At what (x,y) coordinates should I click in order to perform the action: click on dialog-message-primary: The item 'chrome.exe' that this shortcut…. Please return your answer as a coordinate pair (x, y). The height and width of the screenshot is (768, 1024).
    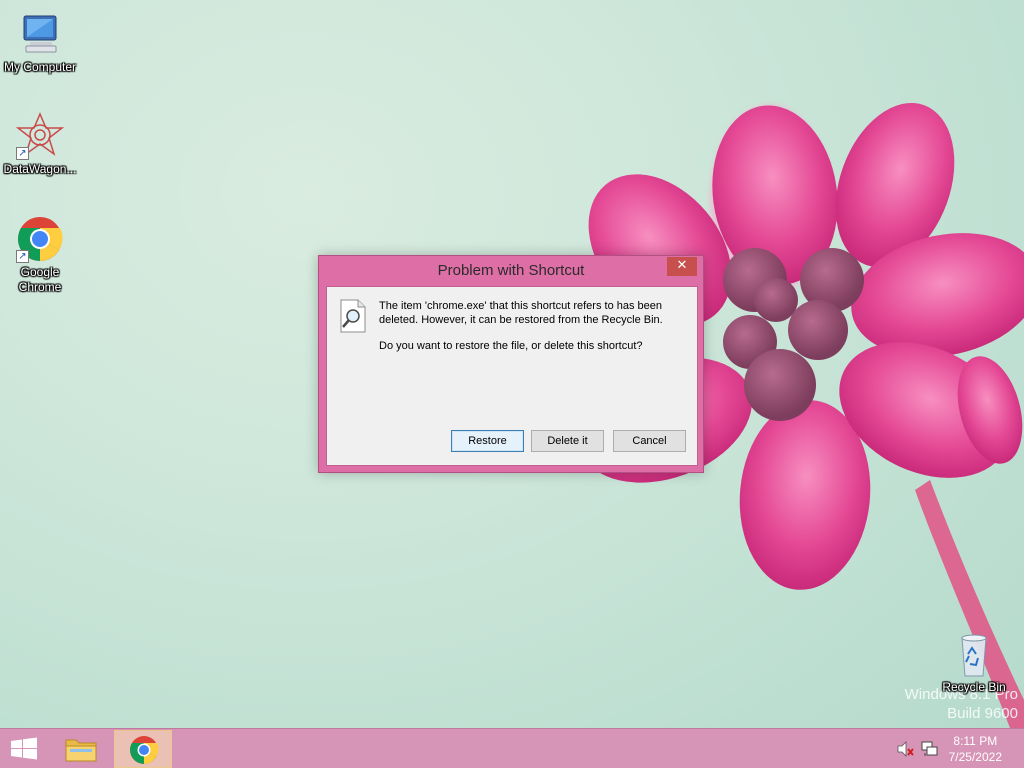
    Looking at the image, I should click on (521, 313).